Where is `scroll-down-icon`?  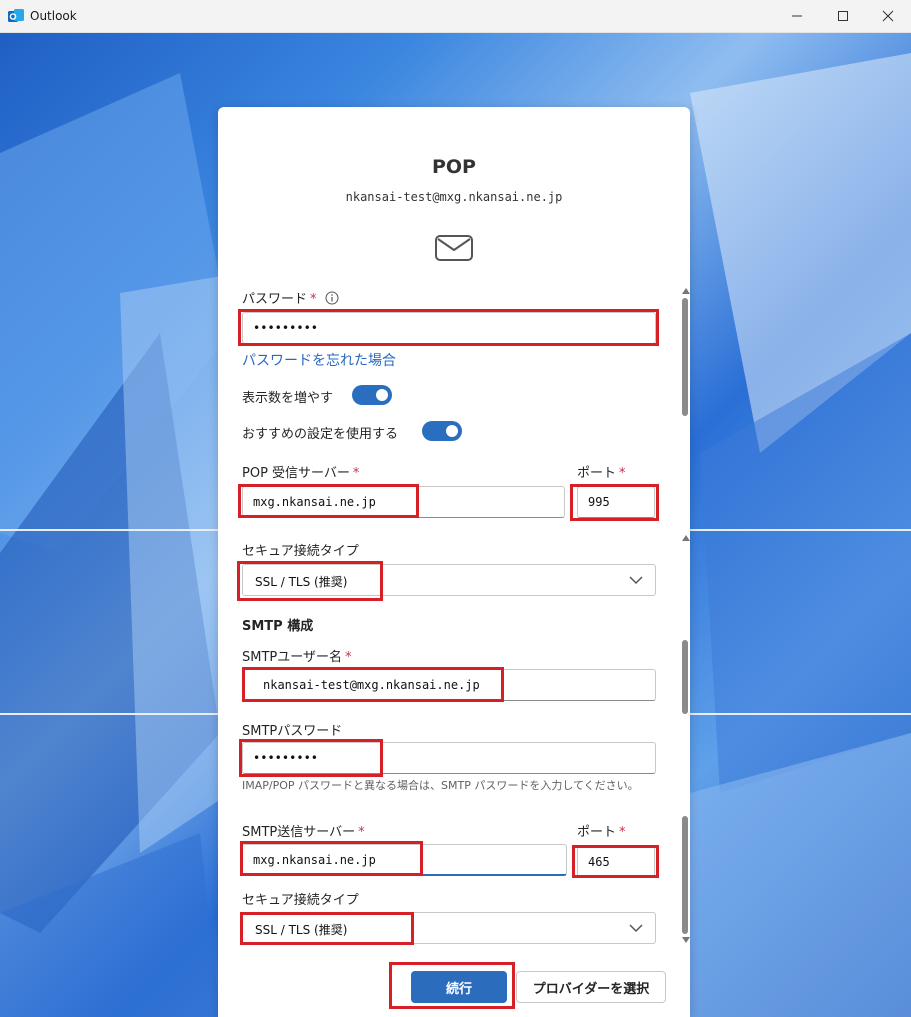
scroll-down-icon is located at coordinates (686, 940).